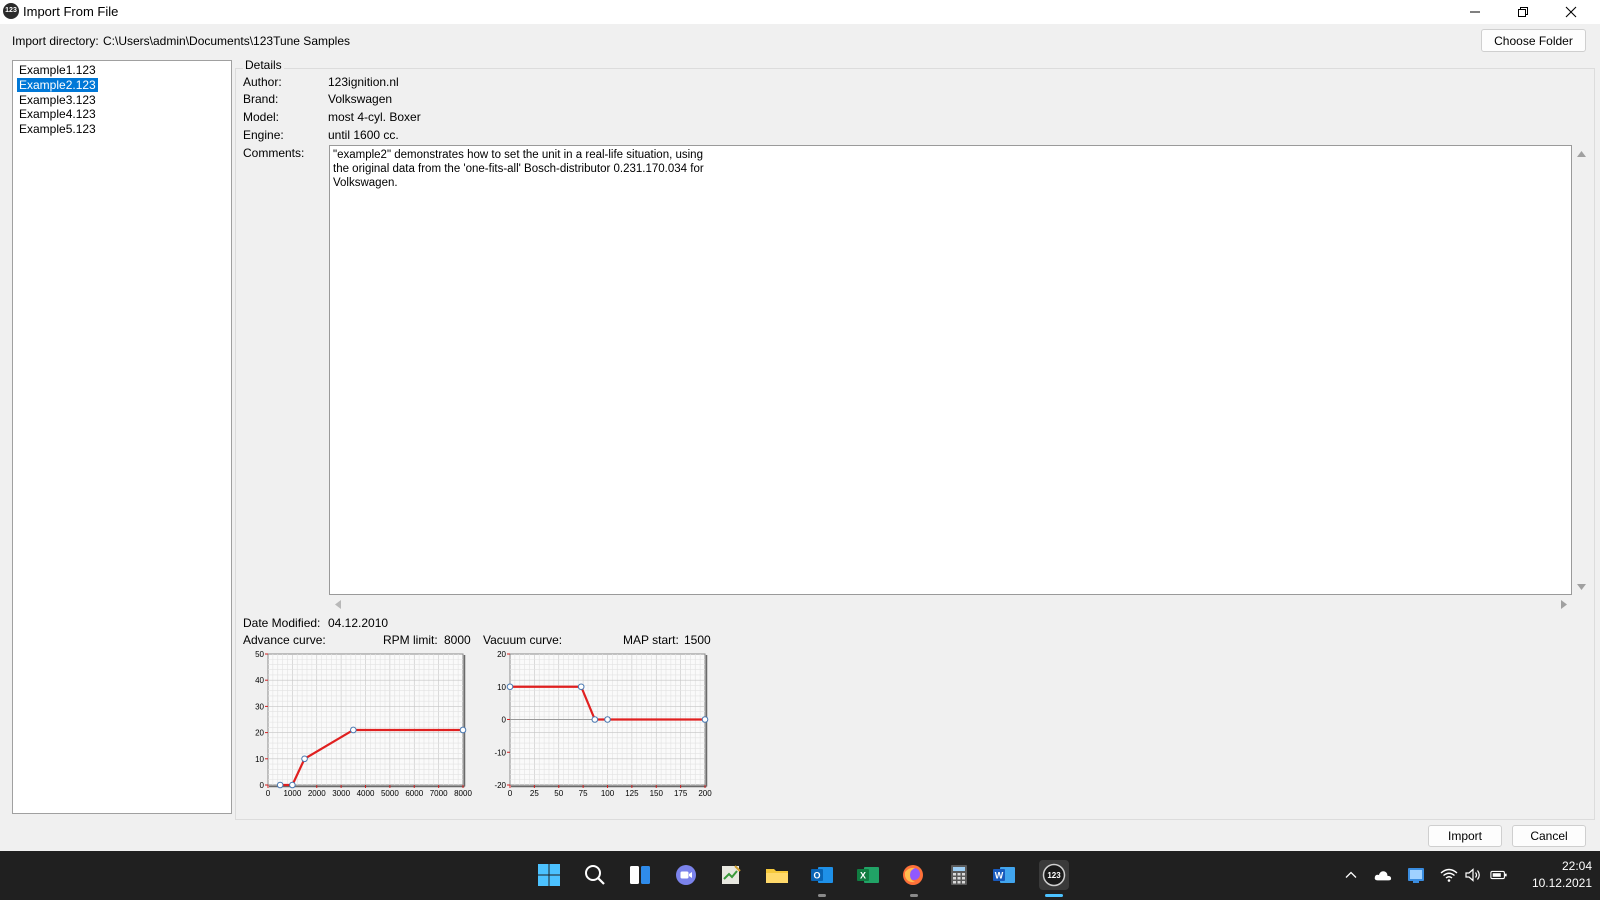  Describe the element at coordinates (122, 114) in the screenshot. I see `file-list-row: Example4.123` at that location.